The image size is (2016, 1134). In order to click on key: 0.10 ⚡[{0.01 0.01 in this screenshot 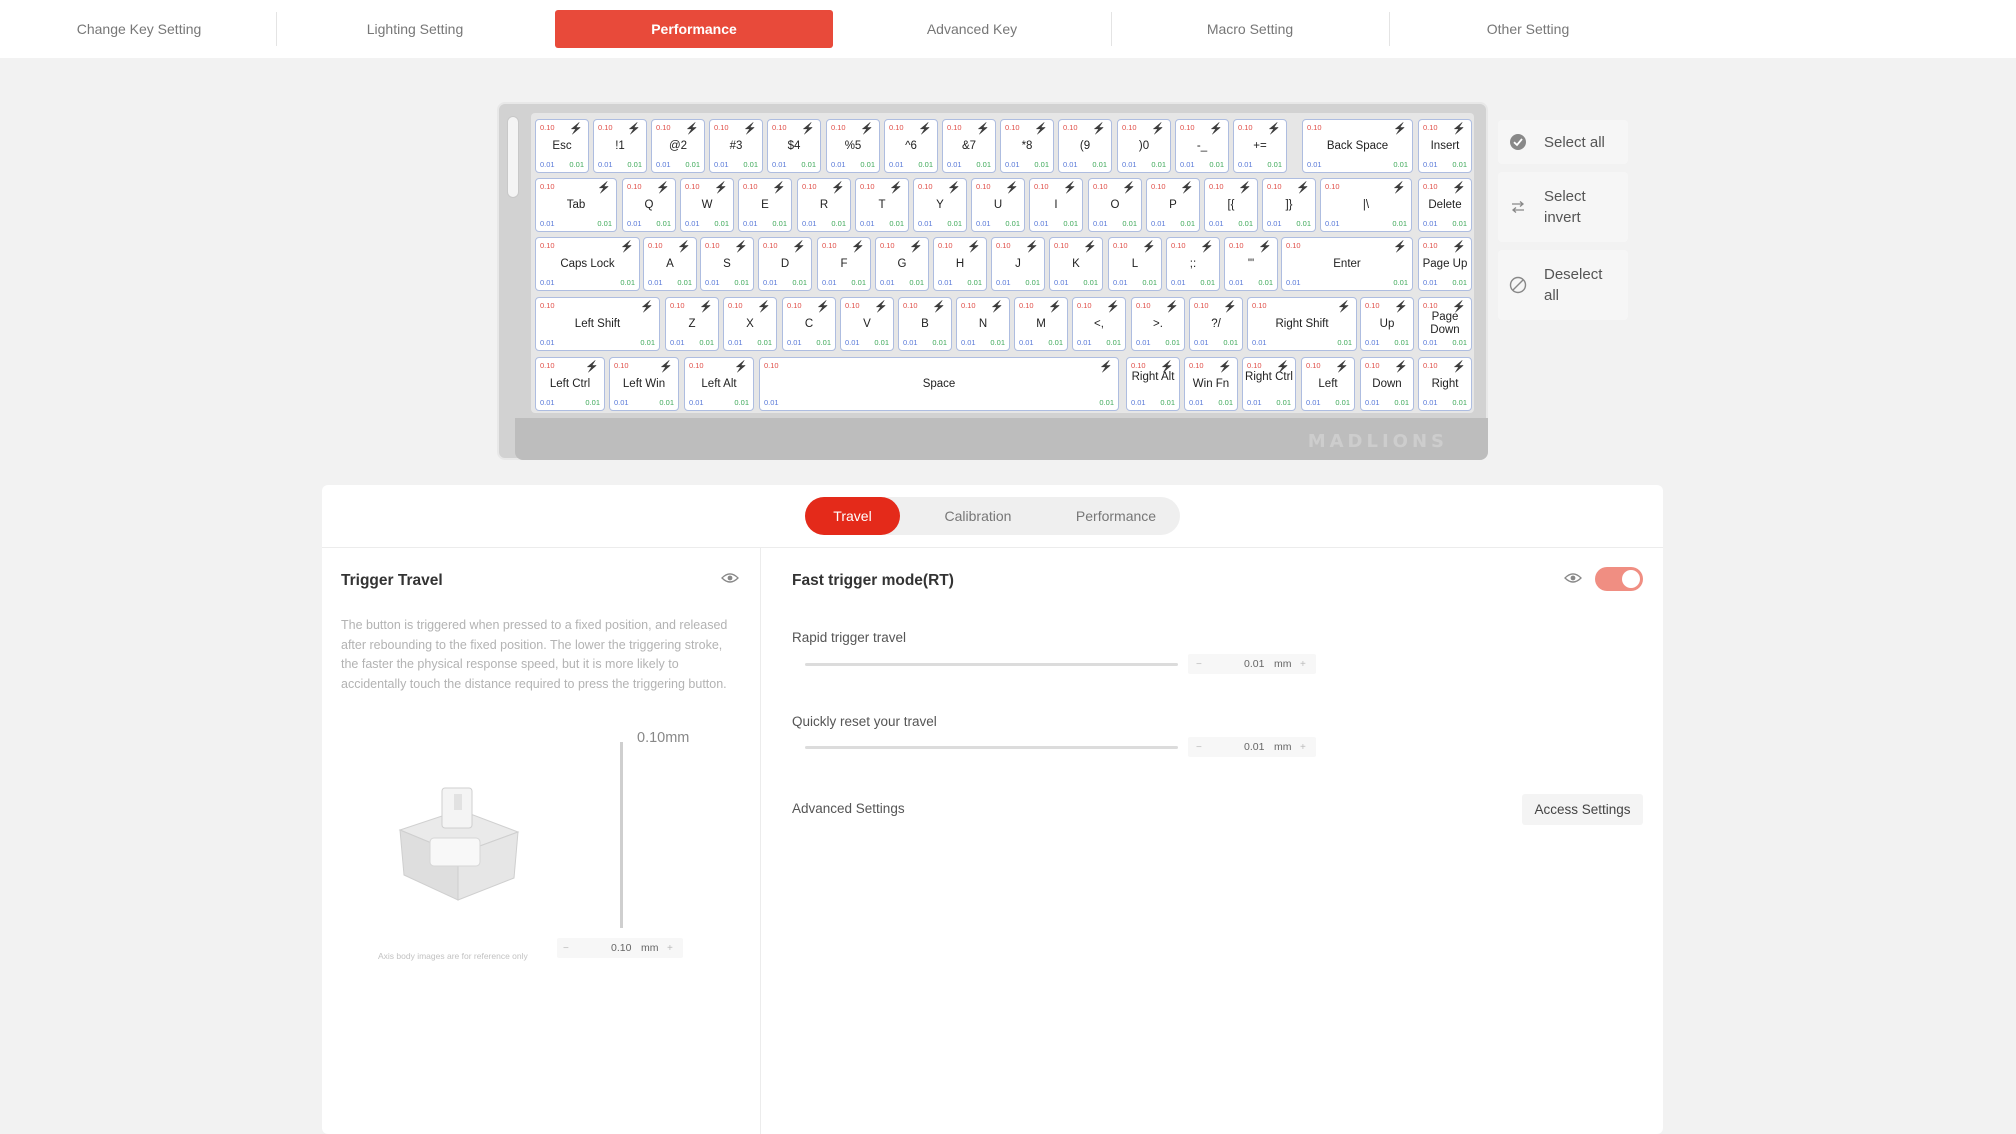, I will do `click(1231, 205)`.